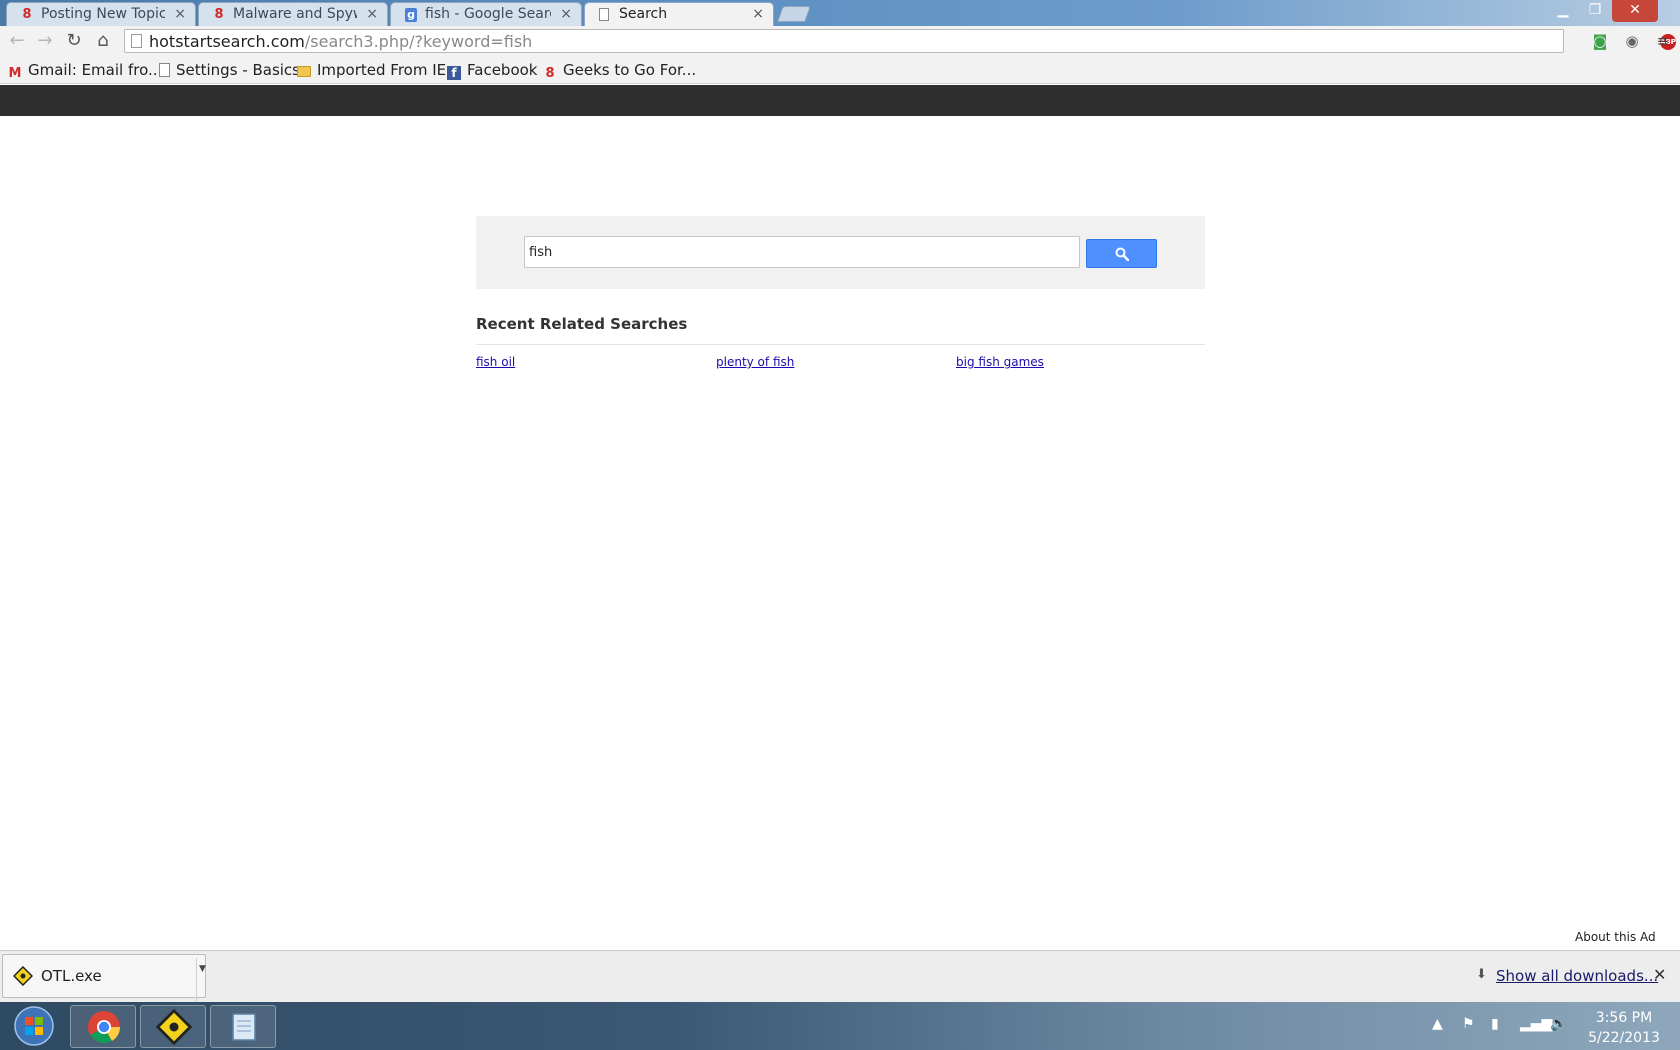 This screenshot has height=1050, width=1680. I want to click on related-link-fish-oil: fish oil, so click(495, 362).